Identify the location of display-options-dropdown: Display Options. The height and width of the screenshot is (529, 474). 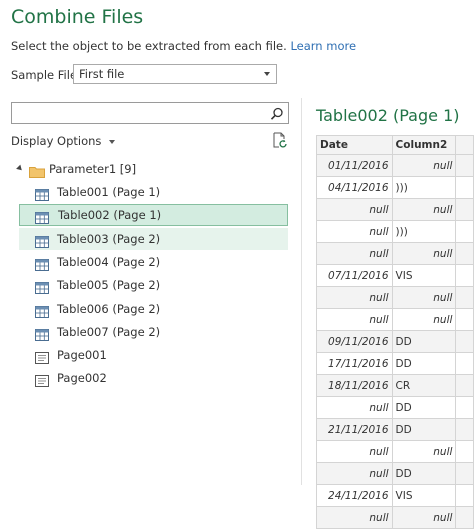
(63, 141).